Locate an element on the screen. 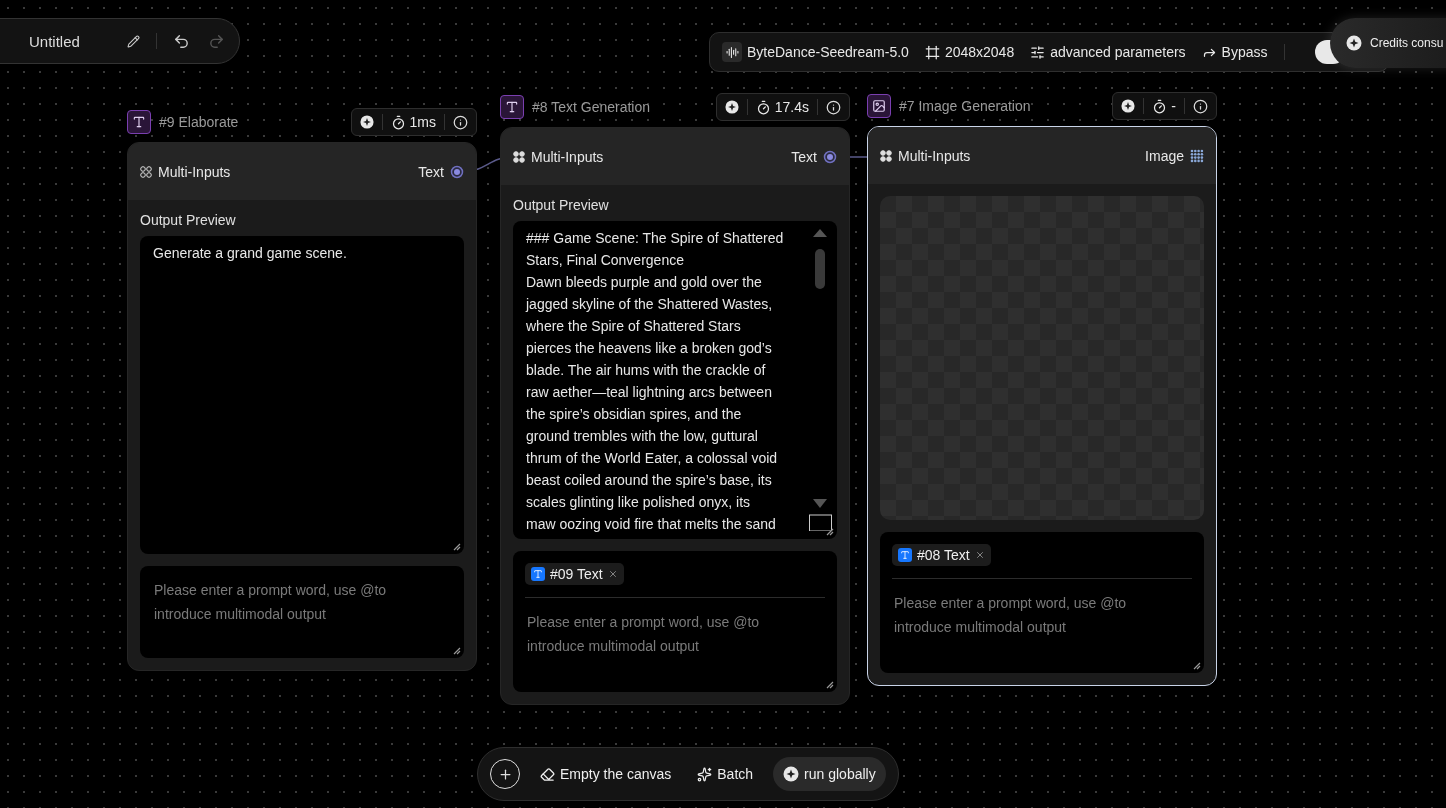  node-title: #8 Text Generation is located at coordinates (591, 107).